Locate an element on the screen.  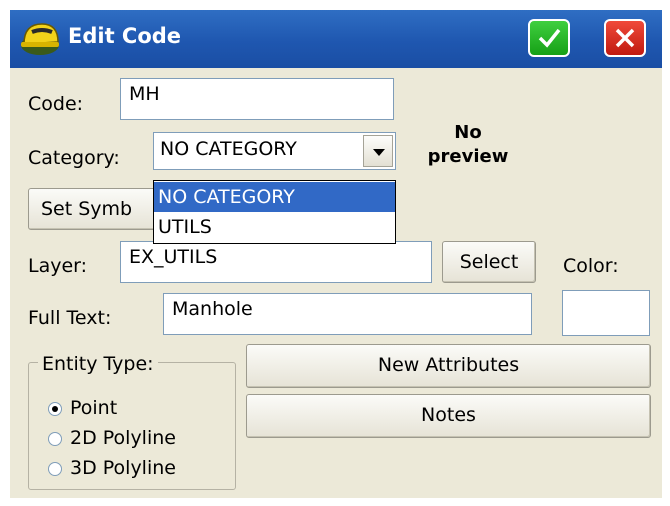
category-dropdown-list: NO CATEGORY UTILS is located at coordinates (274, 212).